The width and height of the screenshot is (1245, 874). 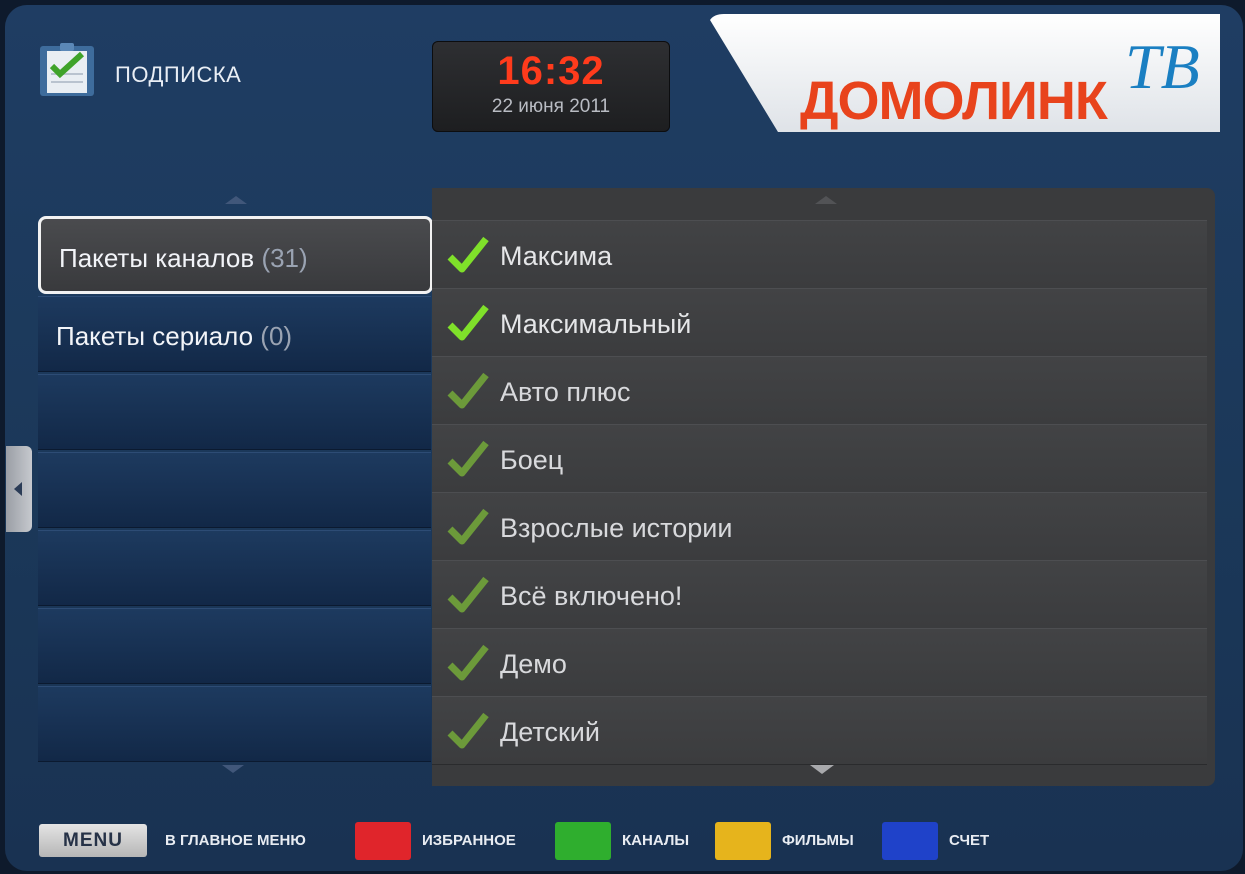 What do you see at coordinates (819, 254) in the screenshot?
I see `package-row: Максима` at bounding box center [819, 254].